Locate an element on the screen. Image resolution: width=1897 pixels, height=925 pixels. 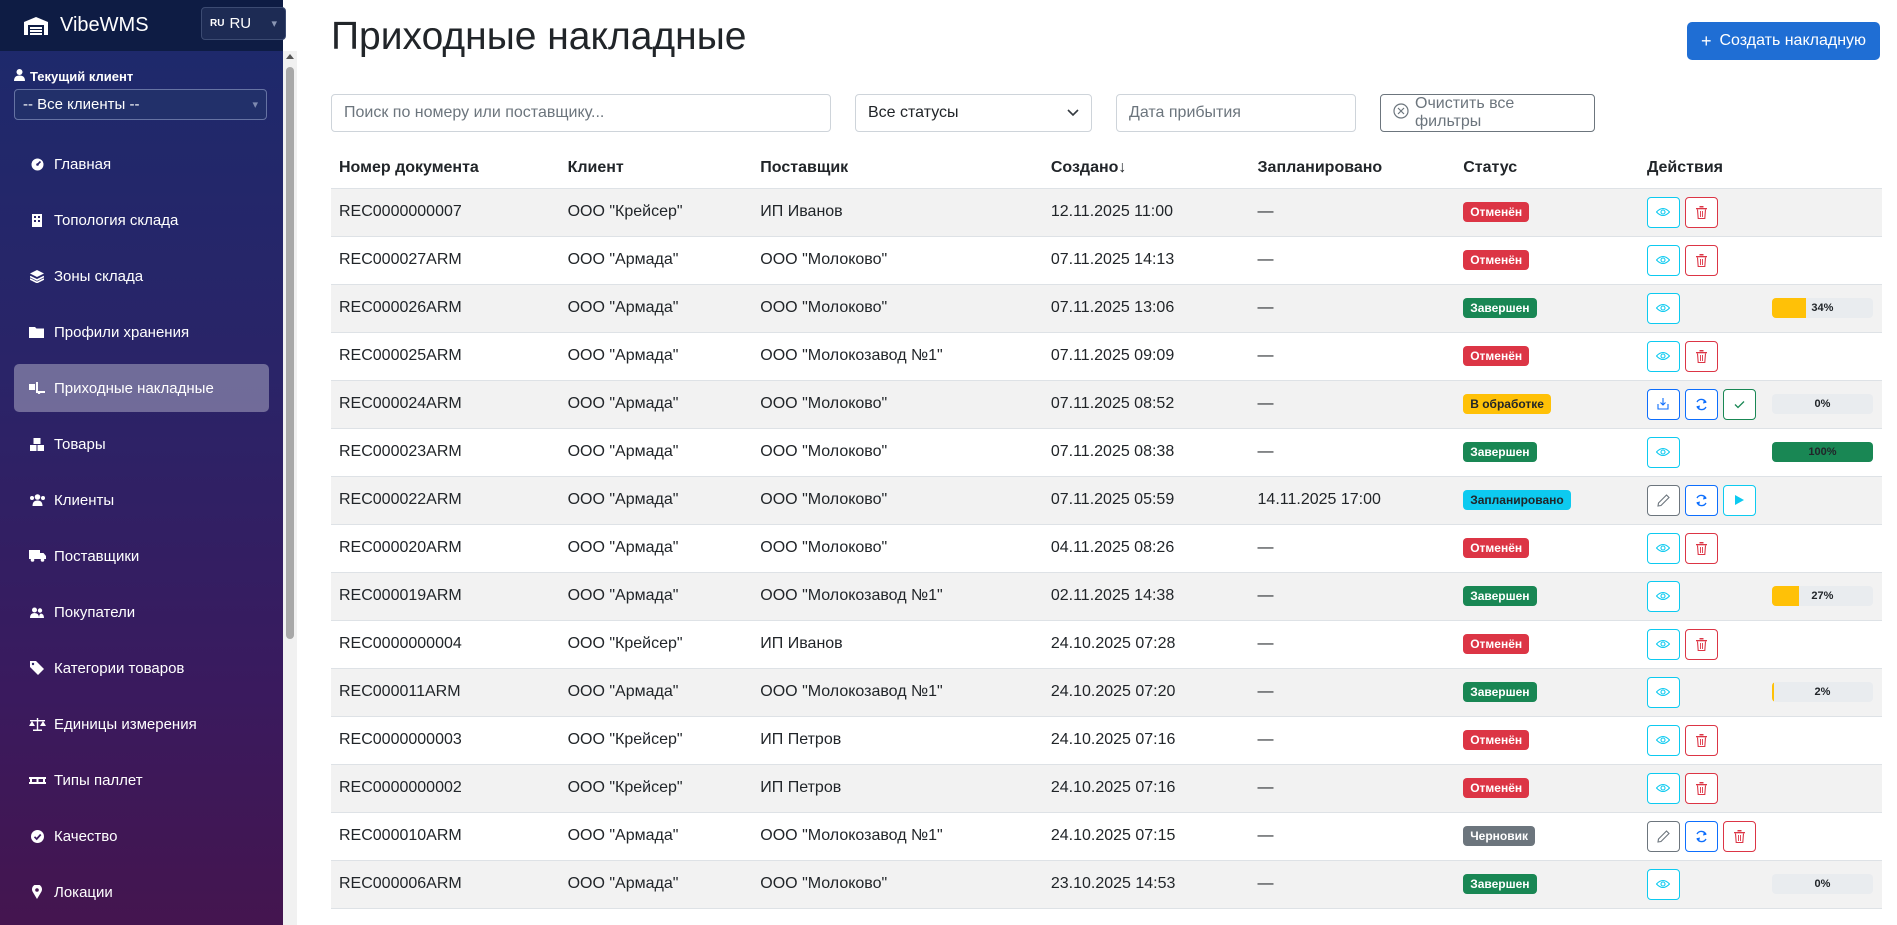
sidebar-item-5: Товары is located at coordinates (141, 444).